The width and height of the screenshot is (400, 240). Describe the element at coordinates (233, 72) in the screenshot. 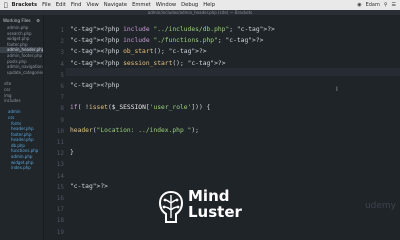

I see `current-line-highlight` at that location.